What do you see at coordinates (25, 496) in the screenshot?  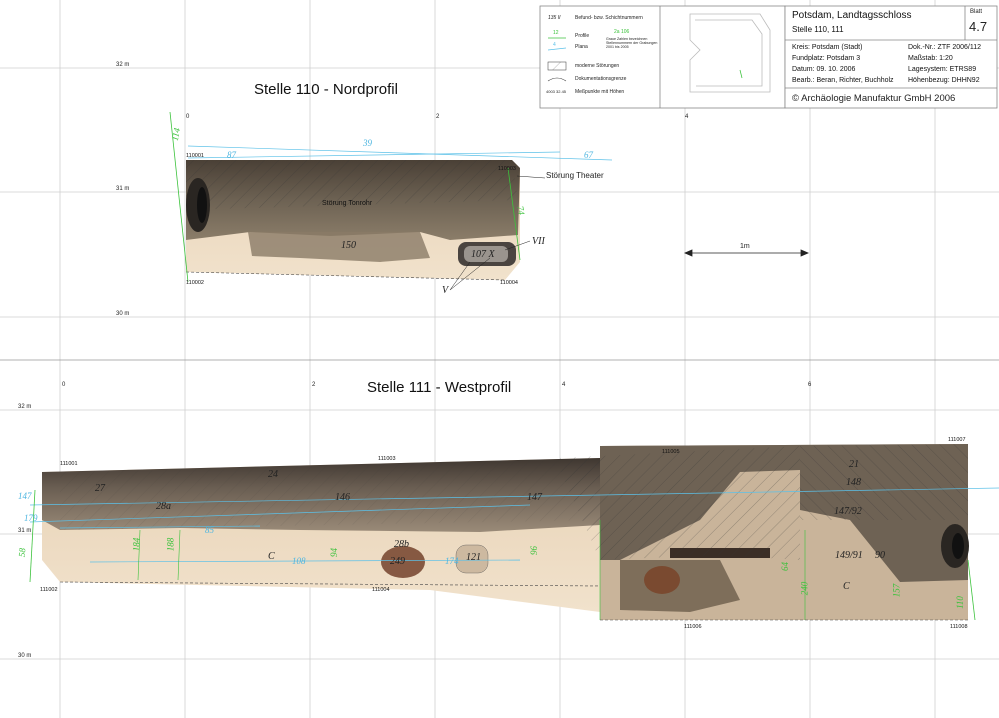 I see `wplan-147: 147` at bounding box center [25, 496].